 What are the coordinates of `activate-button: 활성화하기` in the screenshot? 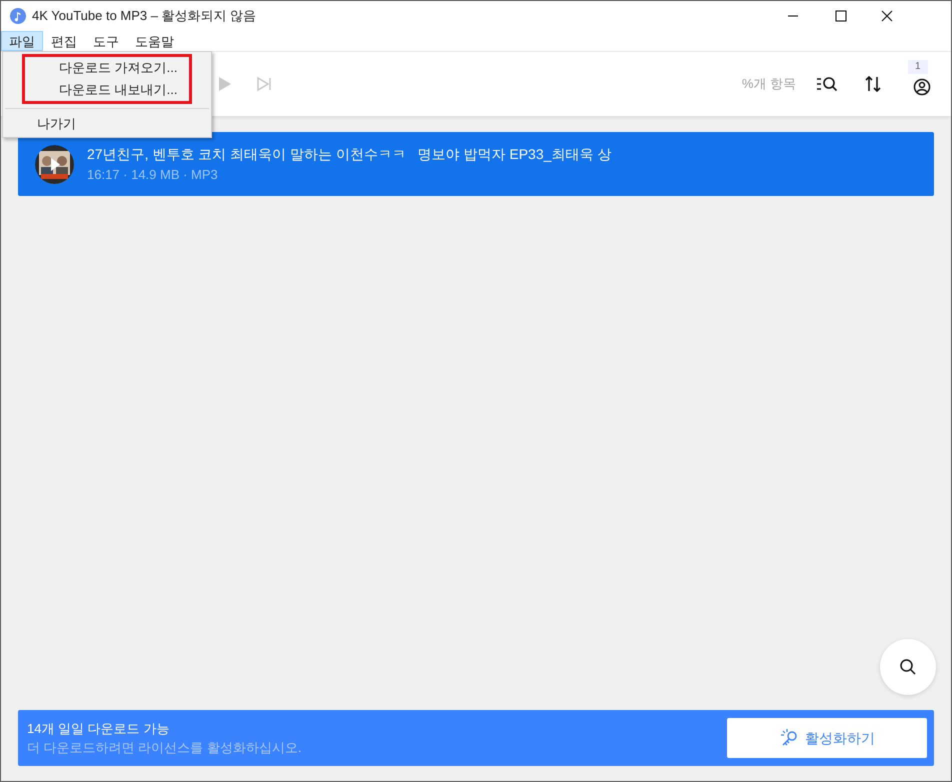 It's located at (827, 738).